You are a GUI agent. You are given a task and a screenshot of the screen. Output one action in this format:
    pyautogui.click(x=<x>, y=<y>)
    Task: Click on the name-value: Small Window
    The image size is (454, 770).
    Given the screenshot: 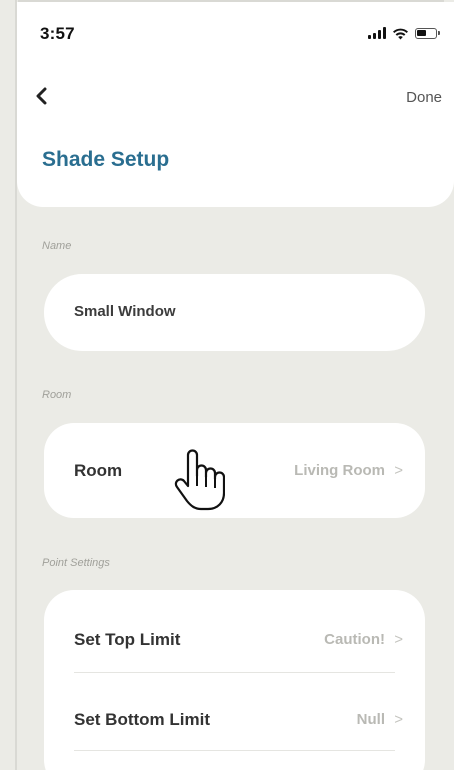 What is the action you would take?
    pyautogui.click(x=125, y=311)
    